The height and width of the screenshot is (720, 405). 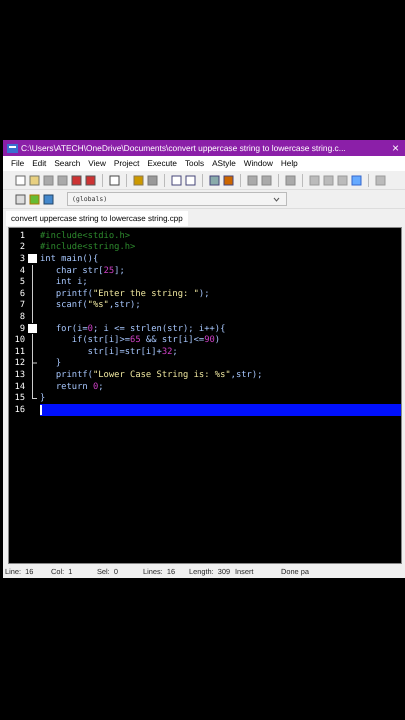 What do you see at coordinates (21, 259) in the screenshot?
I see `line-number: 3` at bounding box center [21, 259].